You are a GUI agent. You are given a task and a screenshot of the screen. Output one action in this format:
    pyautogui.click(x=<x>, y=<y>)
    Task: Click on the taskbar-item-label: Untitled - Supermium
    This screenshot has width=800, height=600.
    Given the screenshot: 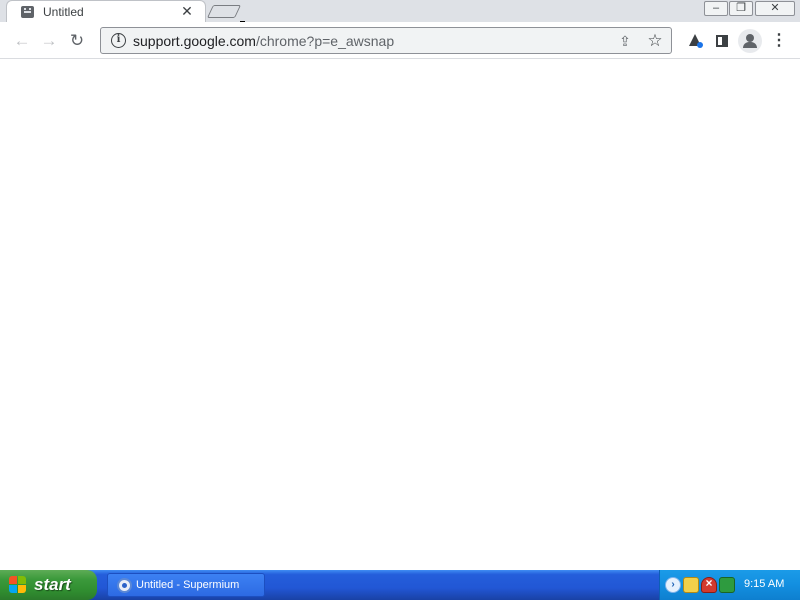 What is the action you would take?
    pyautogui.click(x=188, y=585)
    